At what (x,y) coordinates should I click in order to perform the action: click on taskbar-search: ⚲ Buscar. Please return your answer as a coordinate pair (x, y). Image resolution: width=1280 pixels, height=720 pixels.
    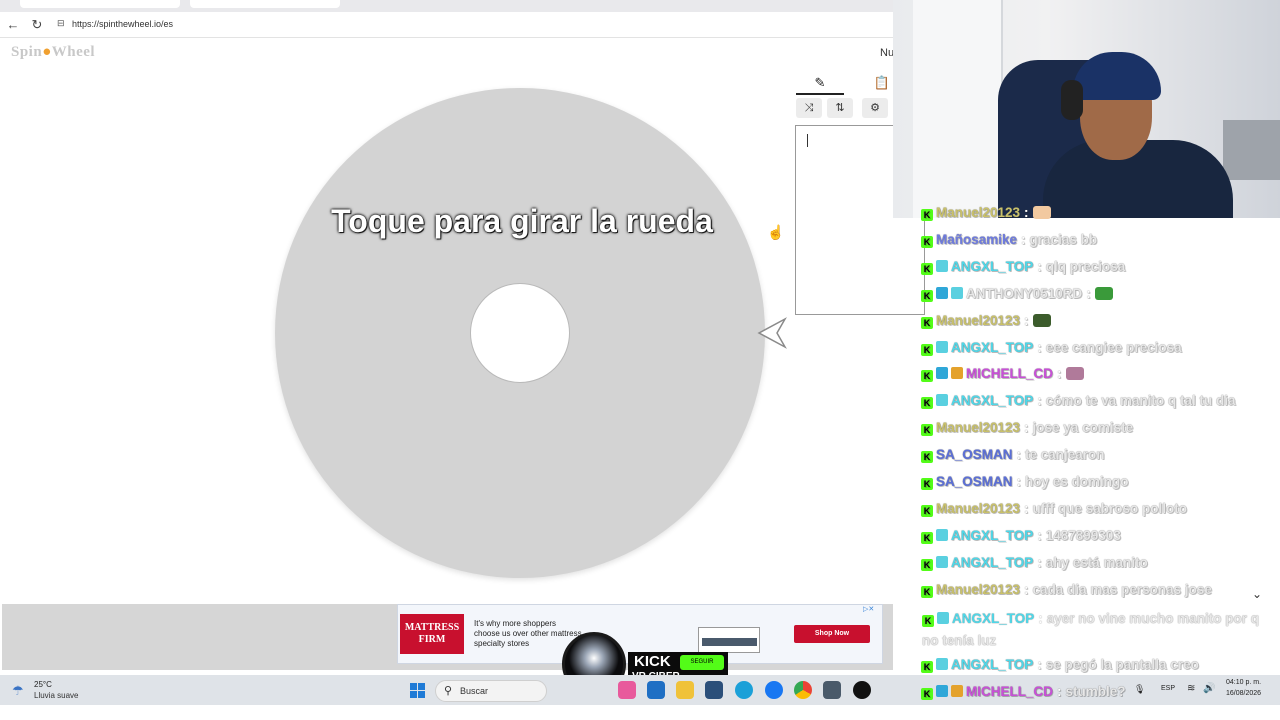
    Looking at the image, I should click on (491, 691).